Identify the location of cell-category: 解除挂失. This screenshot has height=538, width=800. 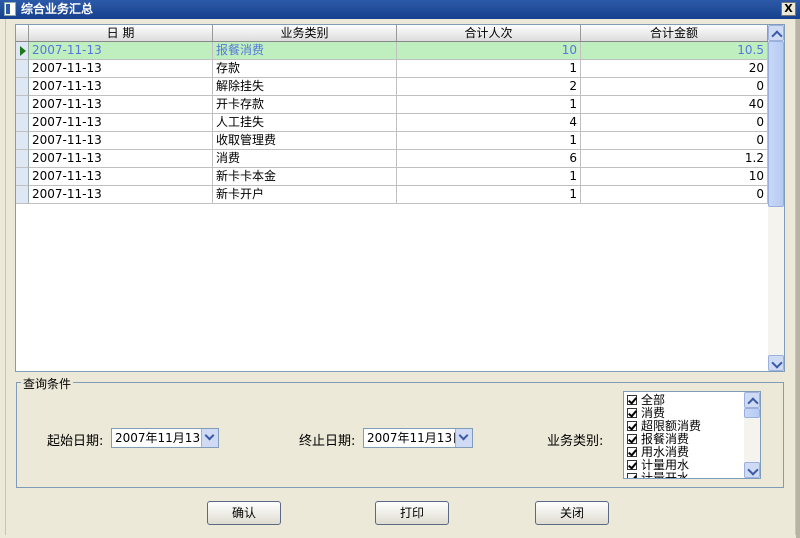
(305, 87).